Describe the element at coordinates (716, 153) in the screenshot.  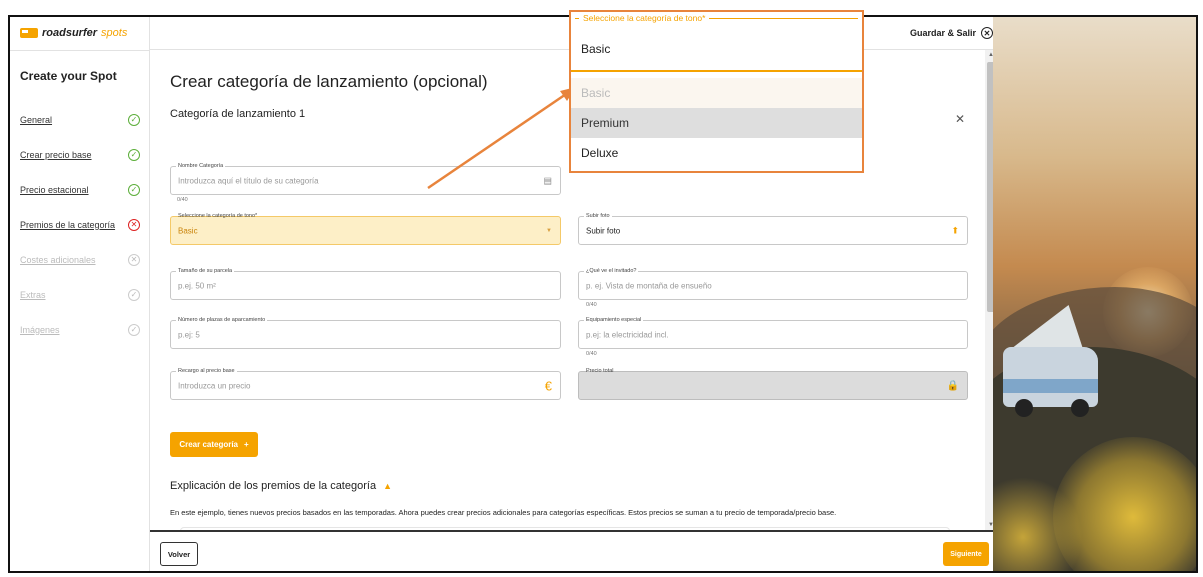
I see `option-deluxe: Deluxe` at that location.